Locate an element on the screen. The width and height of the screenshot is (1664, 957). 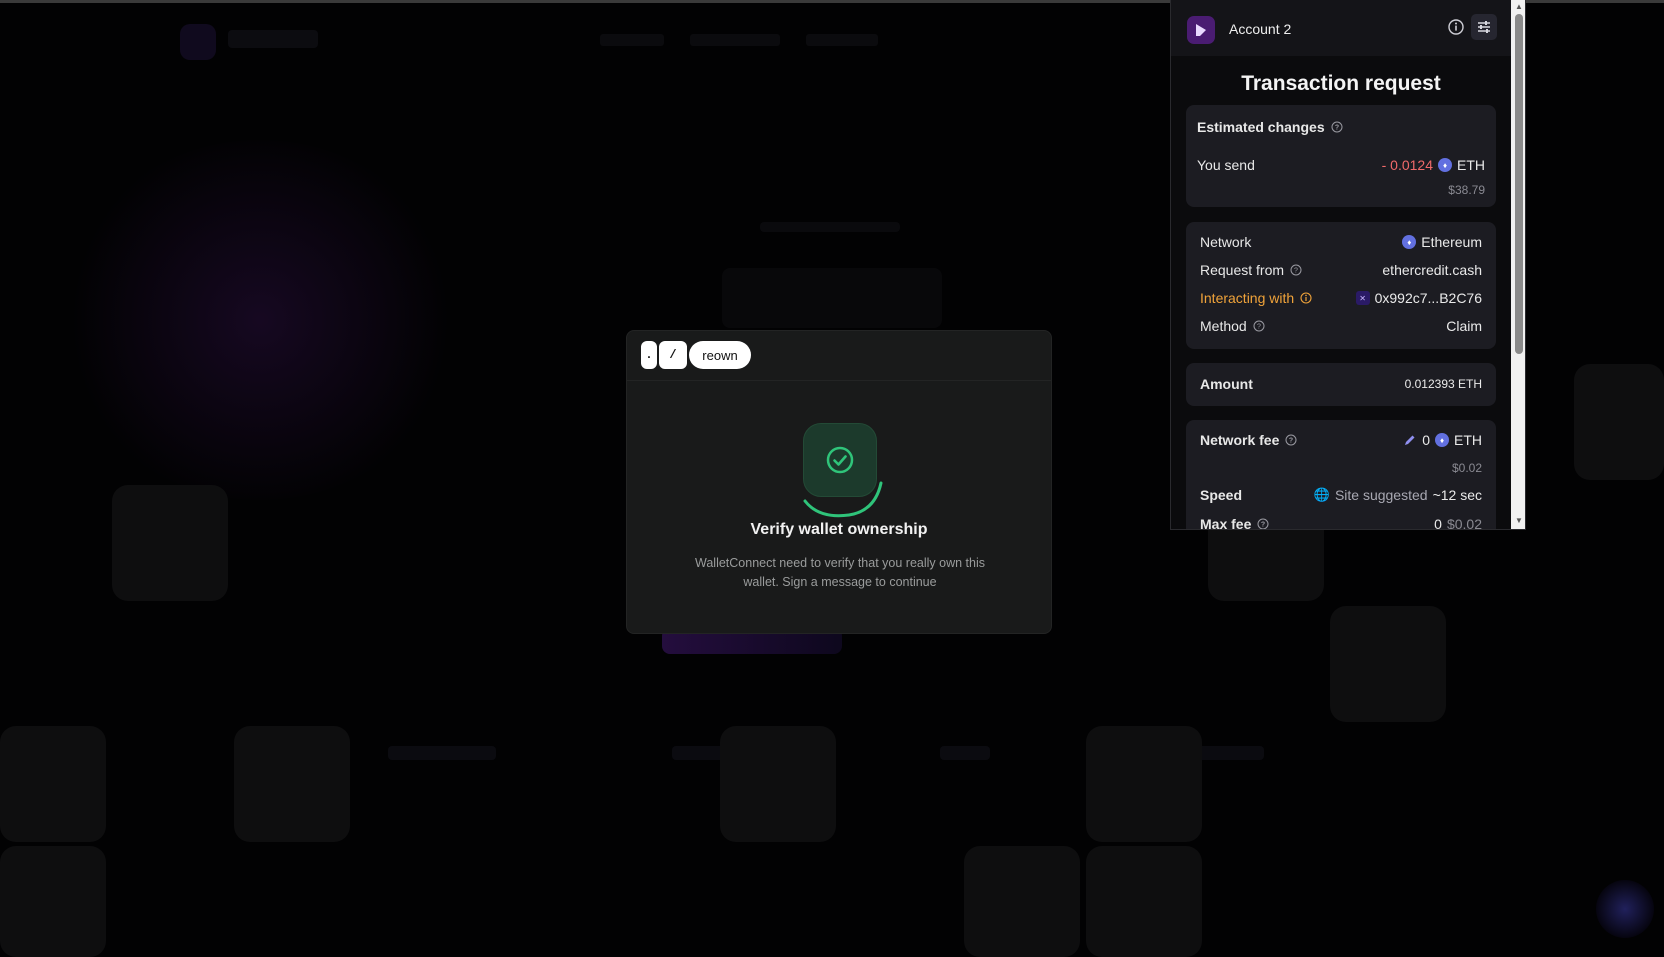
background-glow is located at coordinates (260, 320).